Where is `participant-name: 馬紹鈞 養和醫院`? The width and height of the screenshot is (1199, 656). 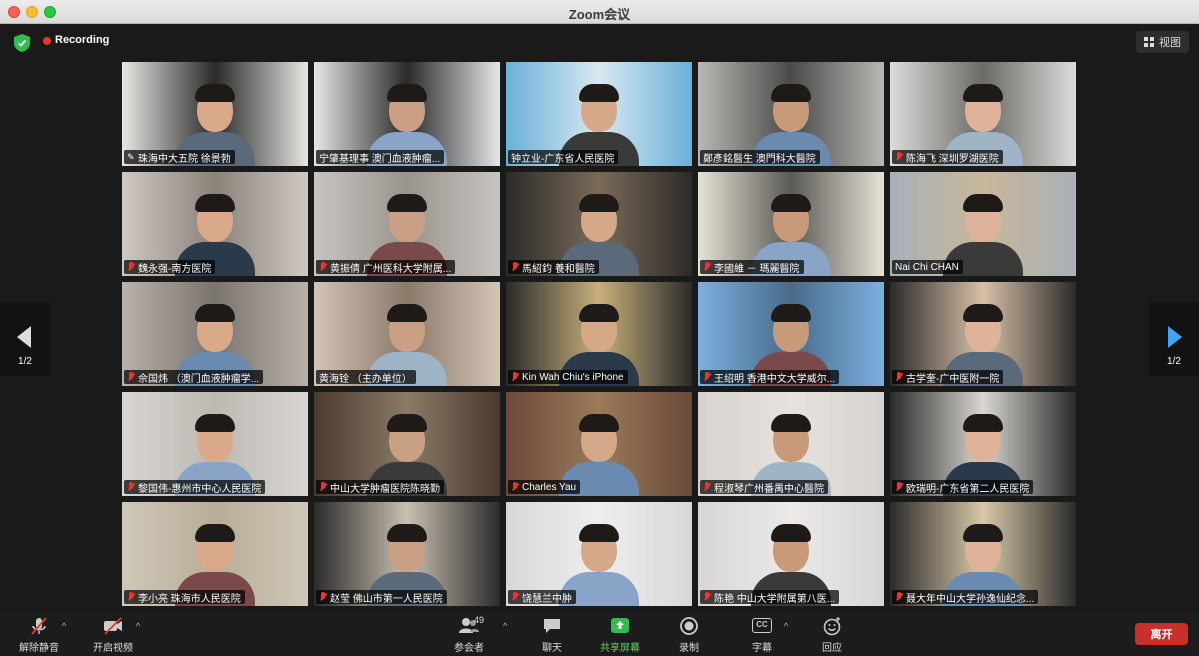
participant-name: 馬紹鈞 養和醫院 is located at coordinates (558, 269).